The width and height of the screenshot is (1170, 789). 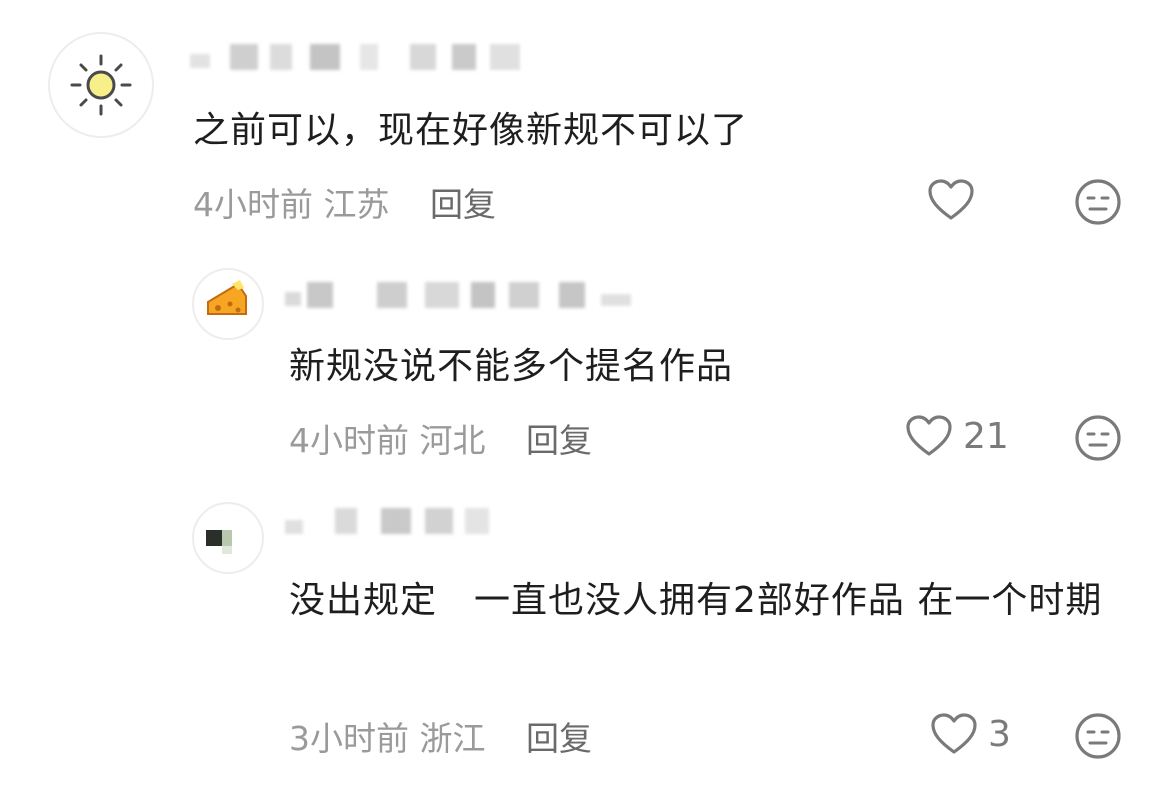 I want to click on comment-meta: 4小时前 河北 回复, so click(x=440, y=438).